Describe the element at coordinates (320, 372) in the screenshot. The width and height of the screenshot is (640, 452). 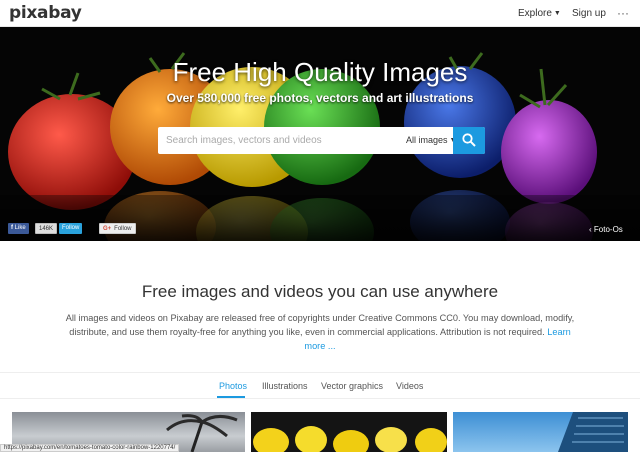
I see `tabs-divider` at that location.